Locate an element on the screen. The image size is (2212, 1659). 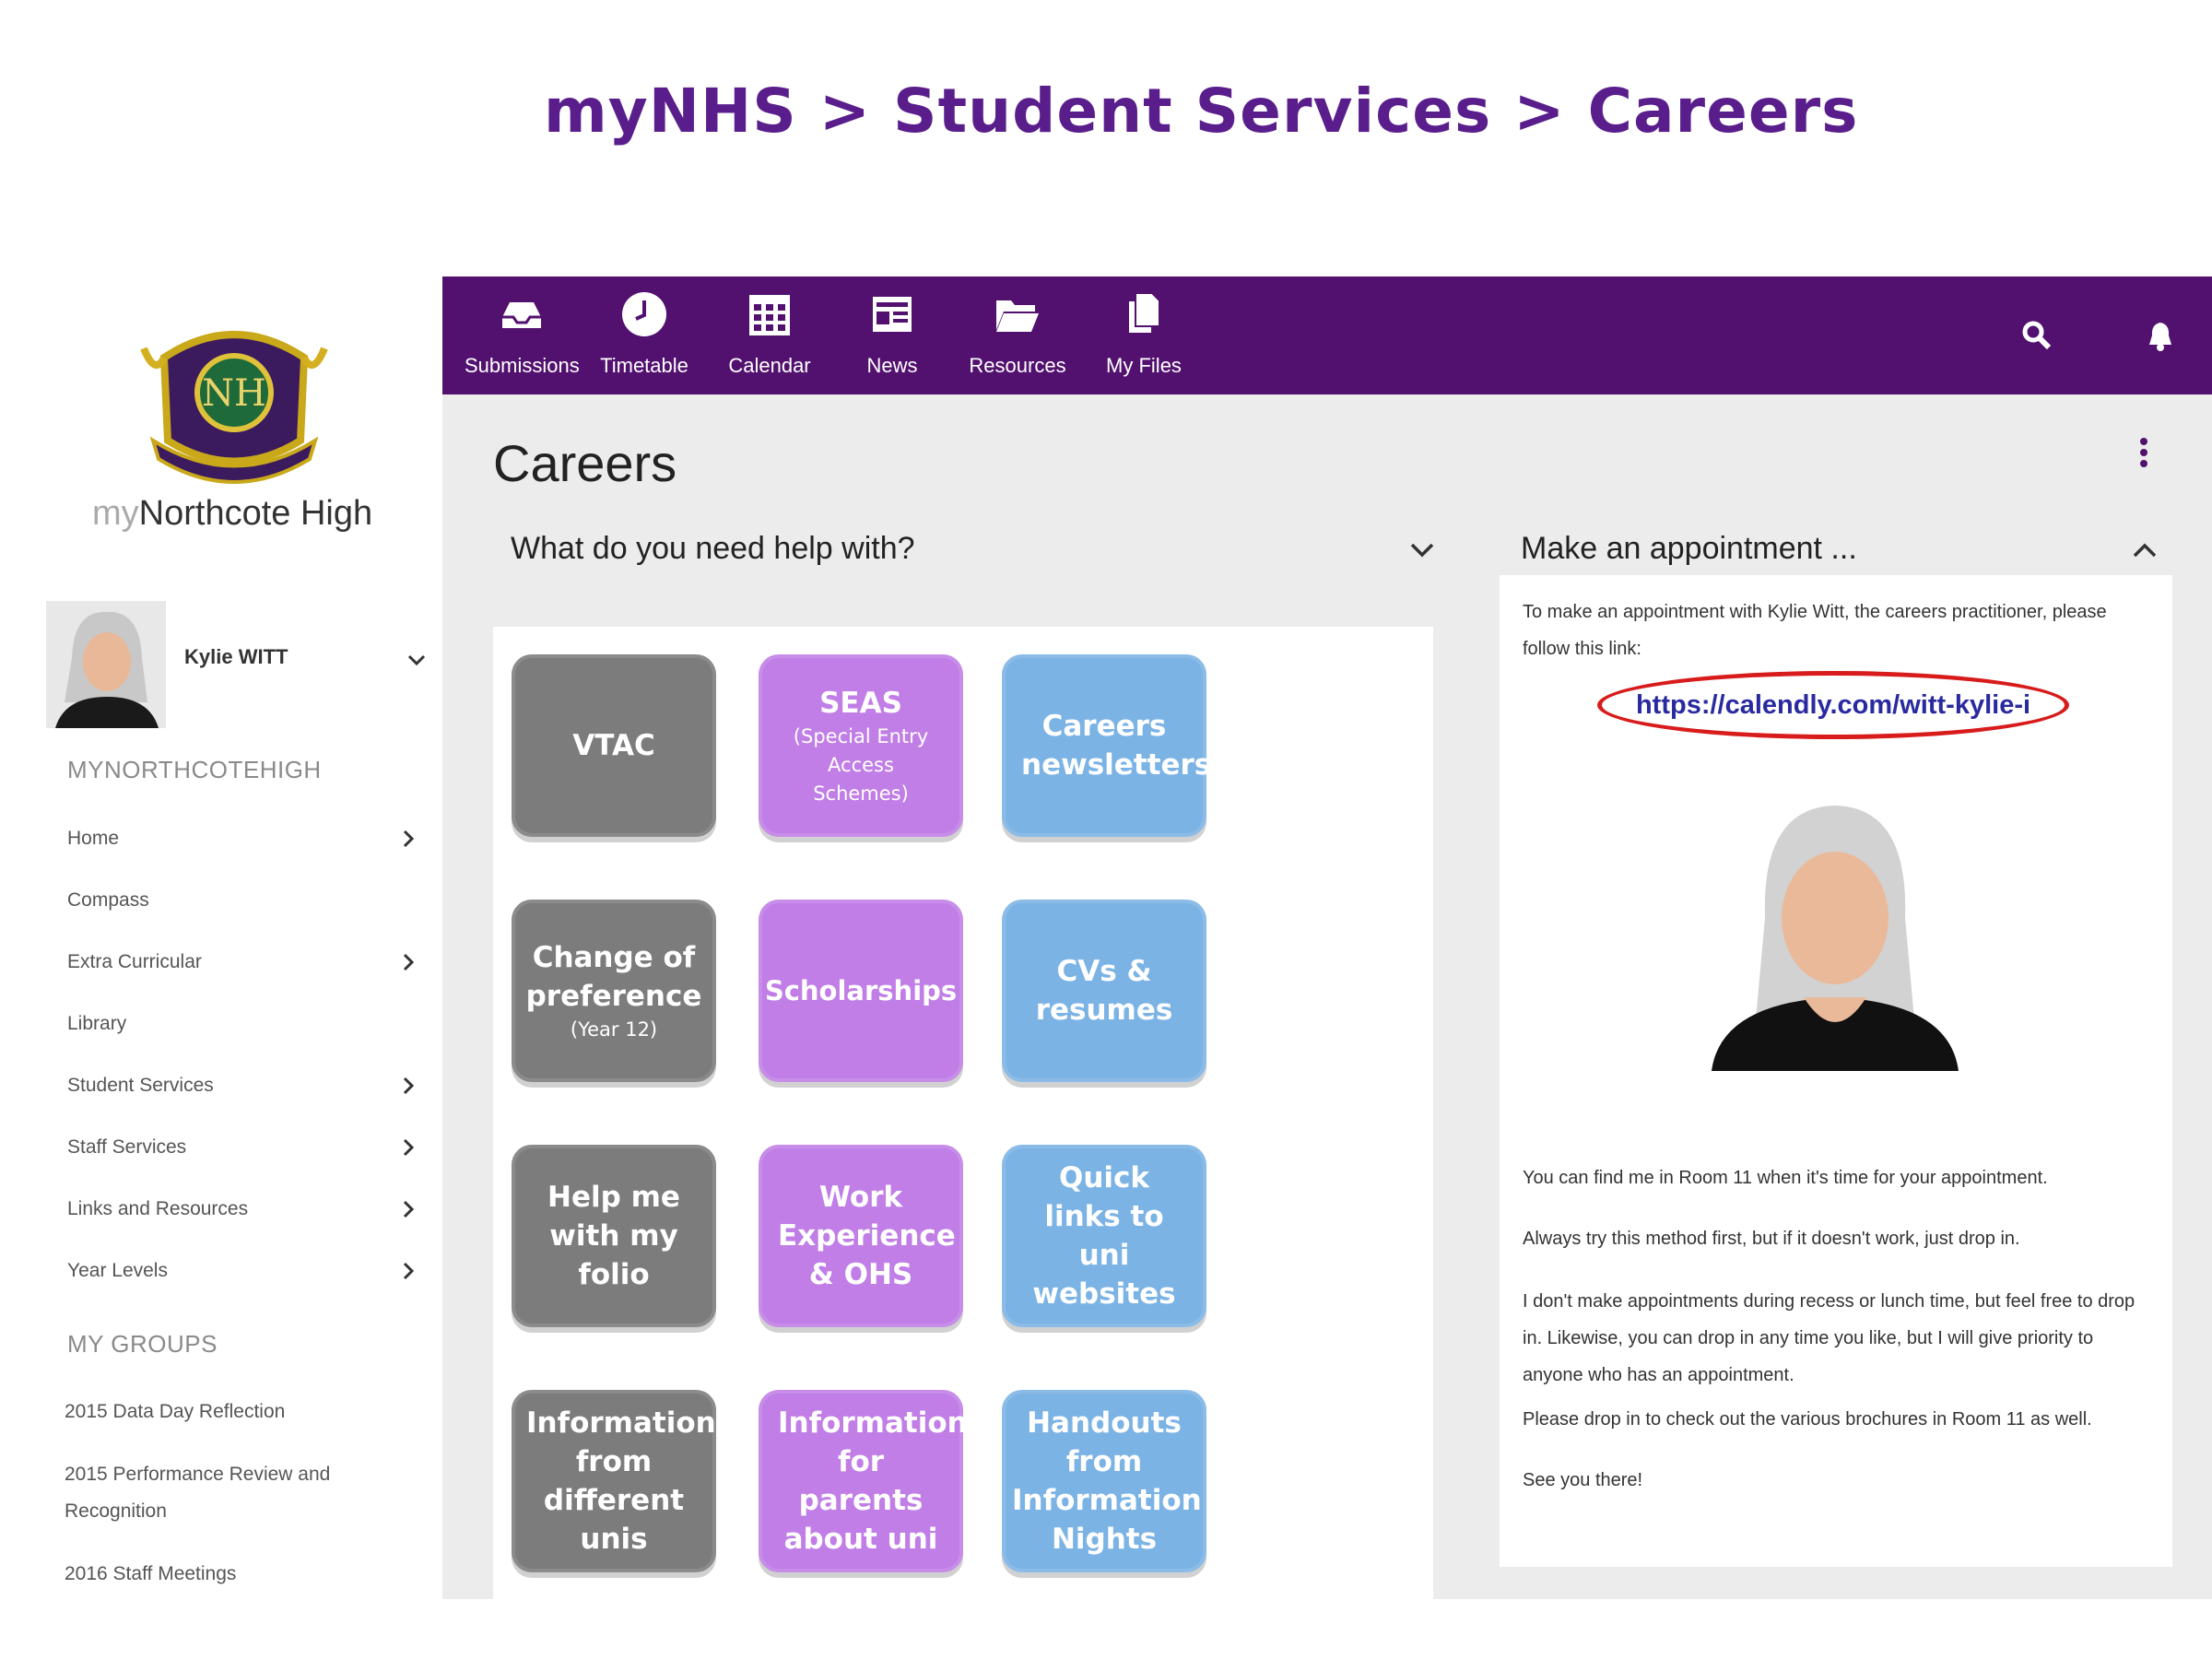
tile-quick-links-uni: Quick links to uni websites is located at coordinates (1104, 1236).